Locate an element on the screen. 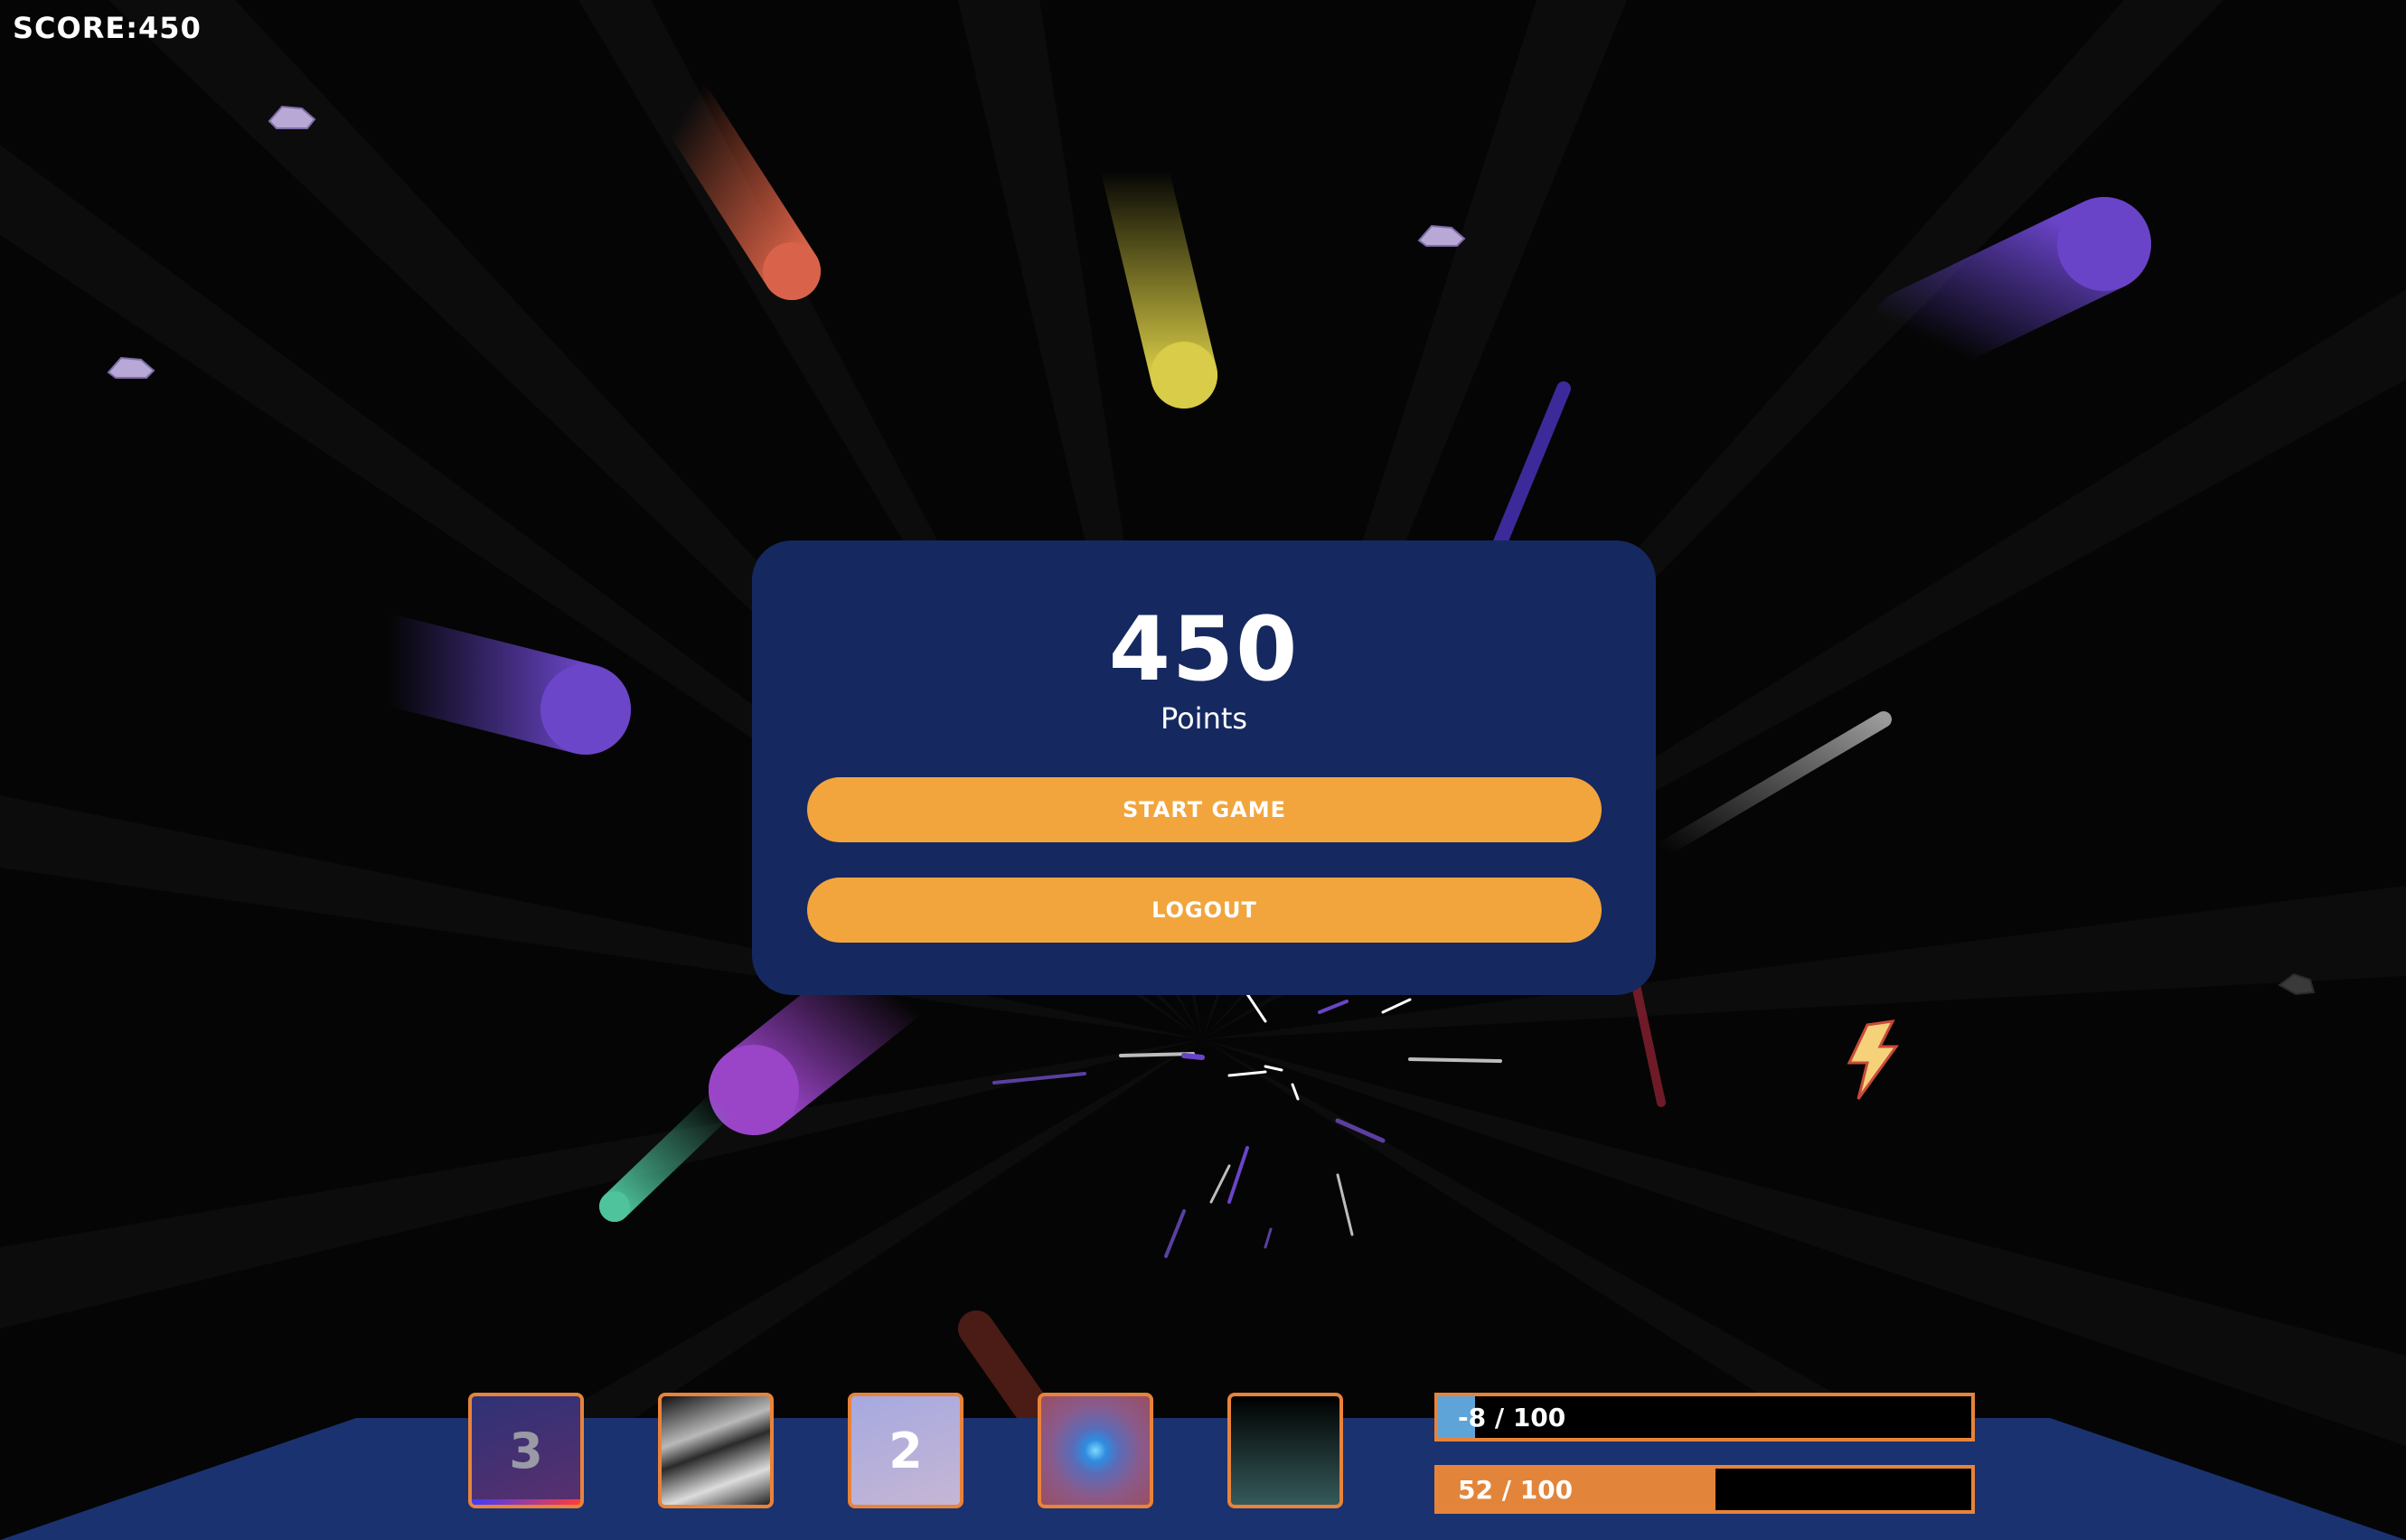  points-label: Points is located at coordinates (1204, 718).